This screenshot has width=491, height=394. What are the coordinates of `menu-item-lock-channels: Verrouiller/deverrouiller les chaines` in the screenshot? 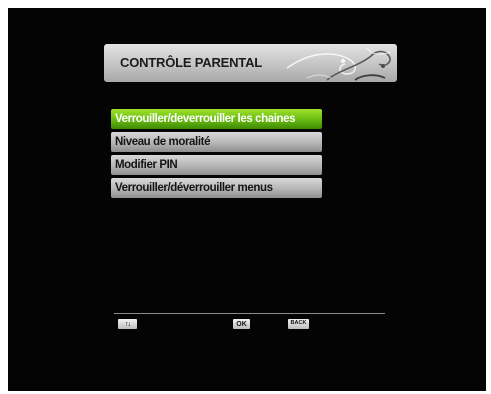 It's located at (216, 119).